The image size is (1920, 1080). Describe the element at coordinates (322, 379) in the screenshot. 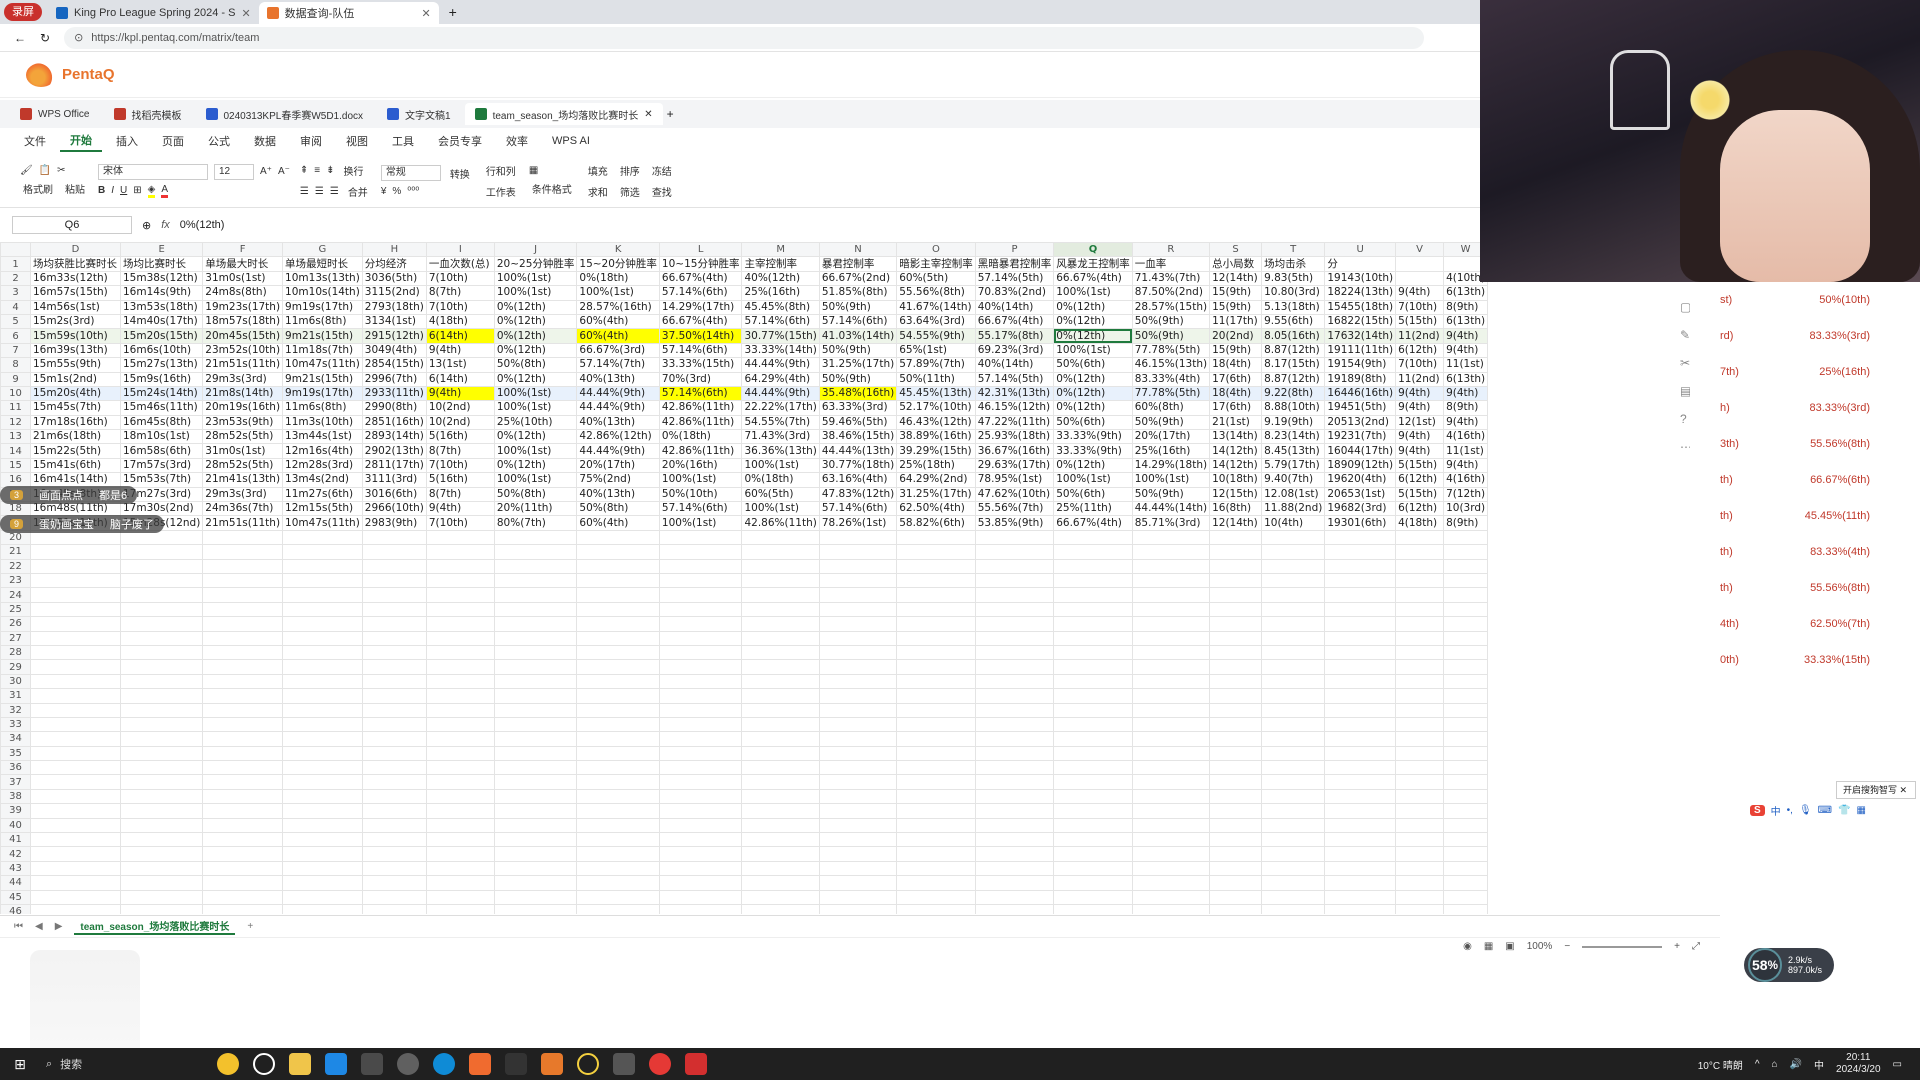

I see `cell: 9m21s(15th)` at that location.